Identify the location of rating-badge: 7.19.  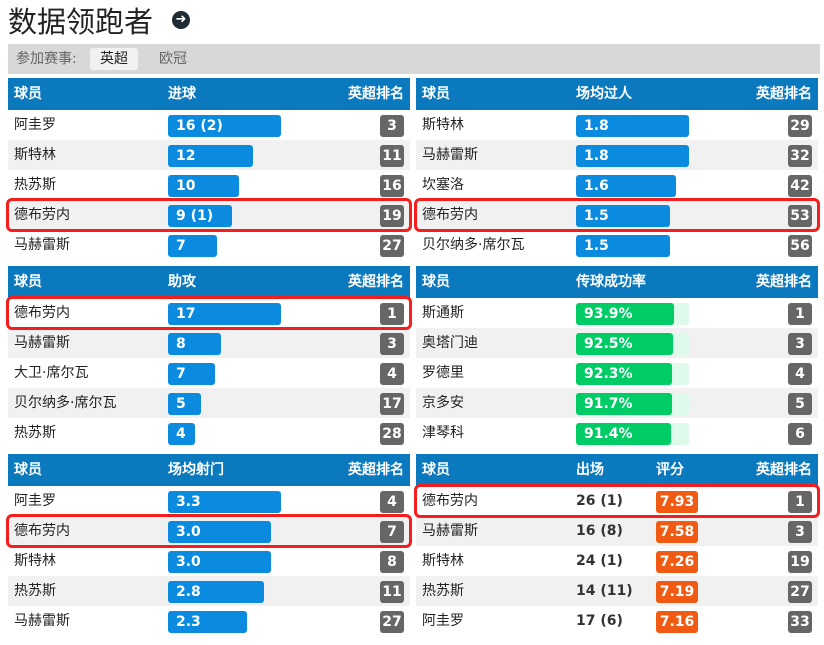
(677, 592).